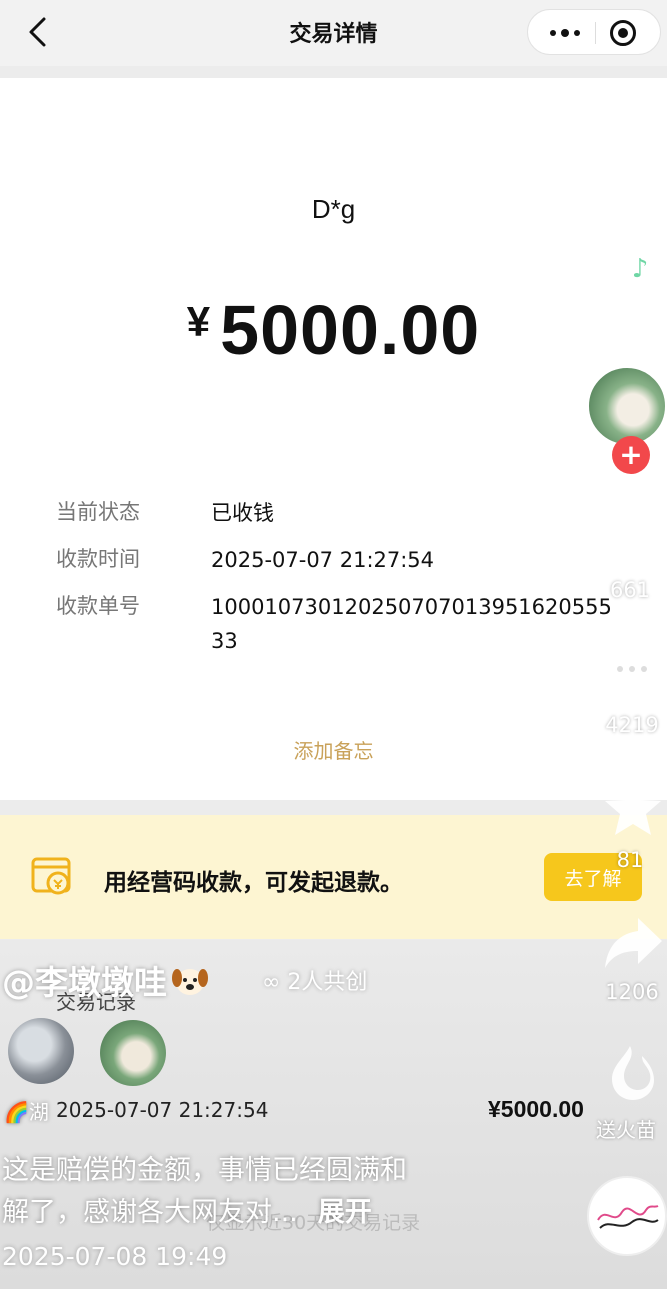  What do you see at coordinates (350, 330) in the screenshot?
I see `amount-value: 5000.00` at bounding box center [350, 330].